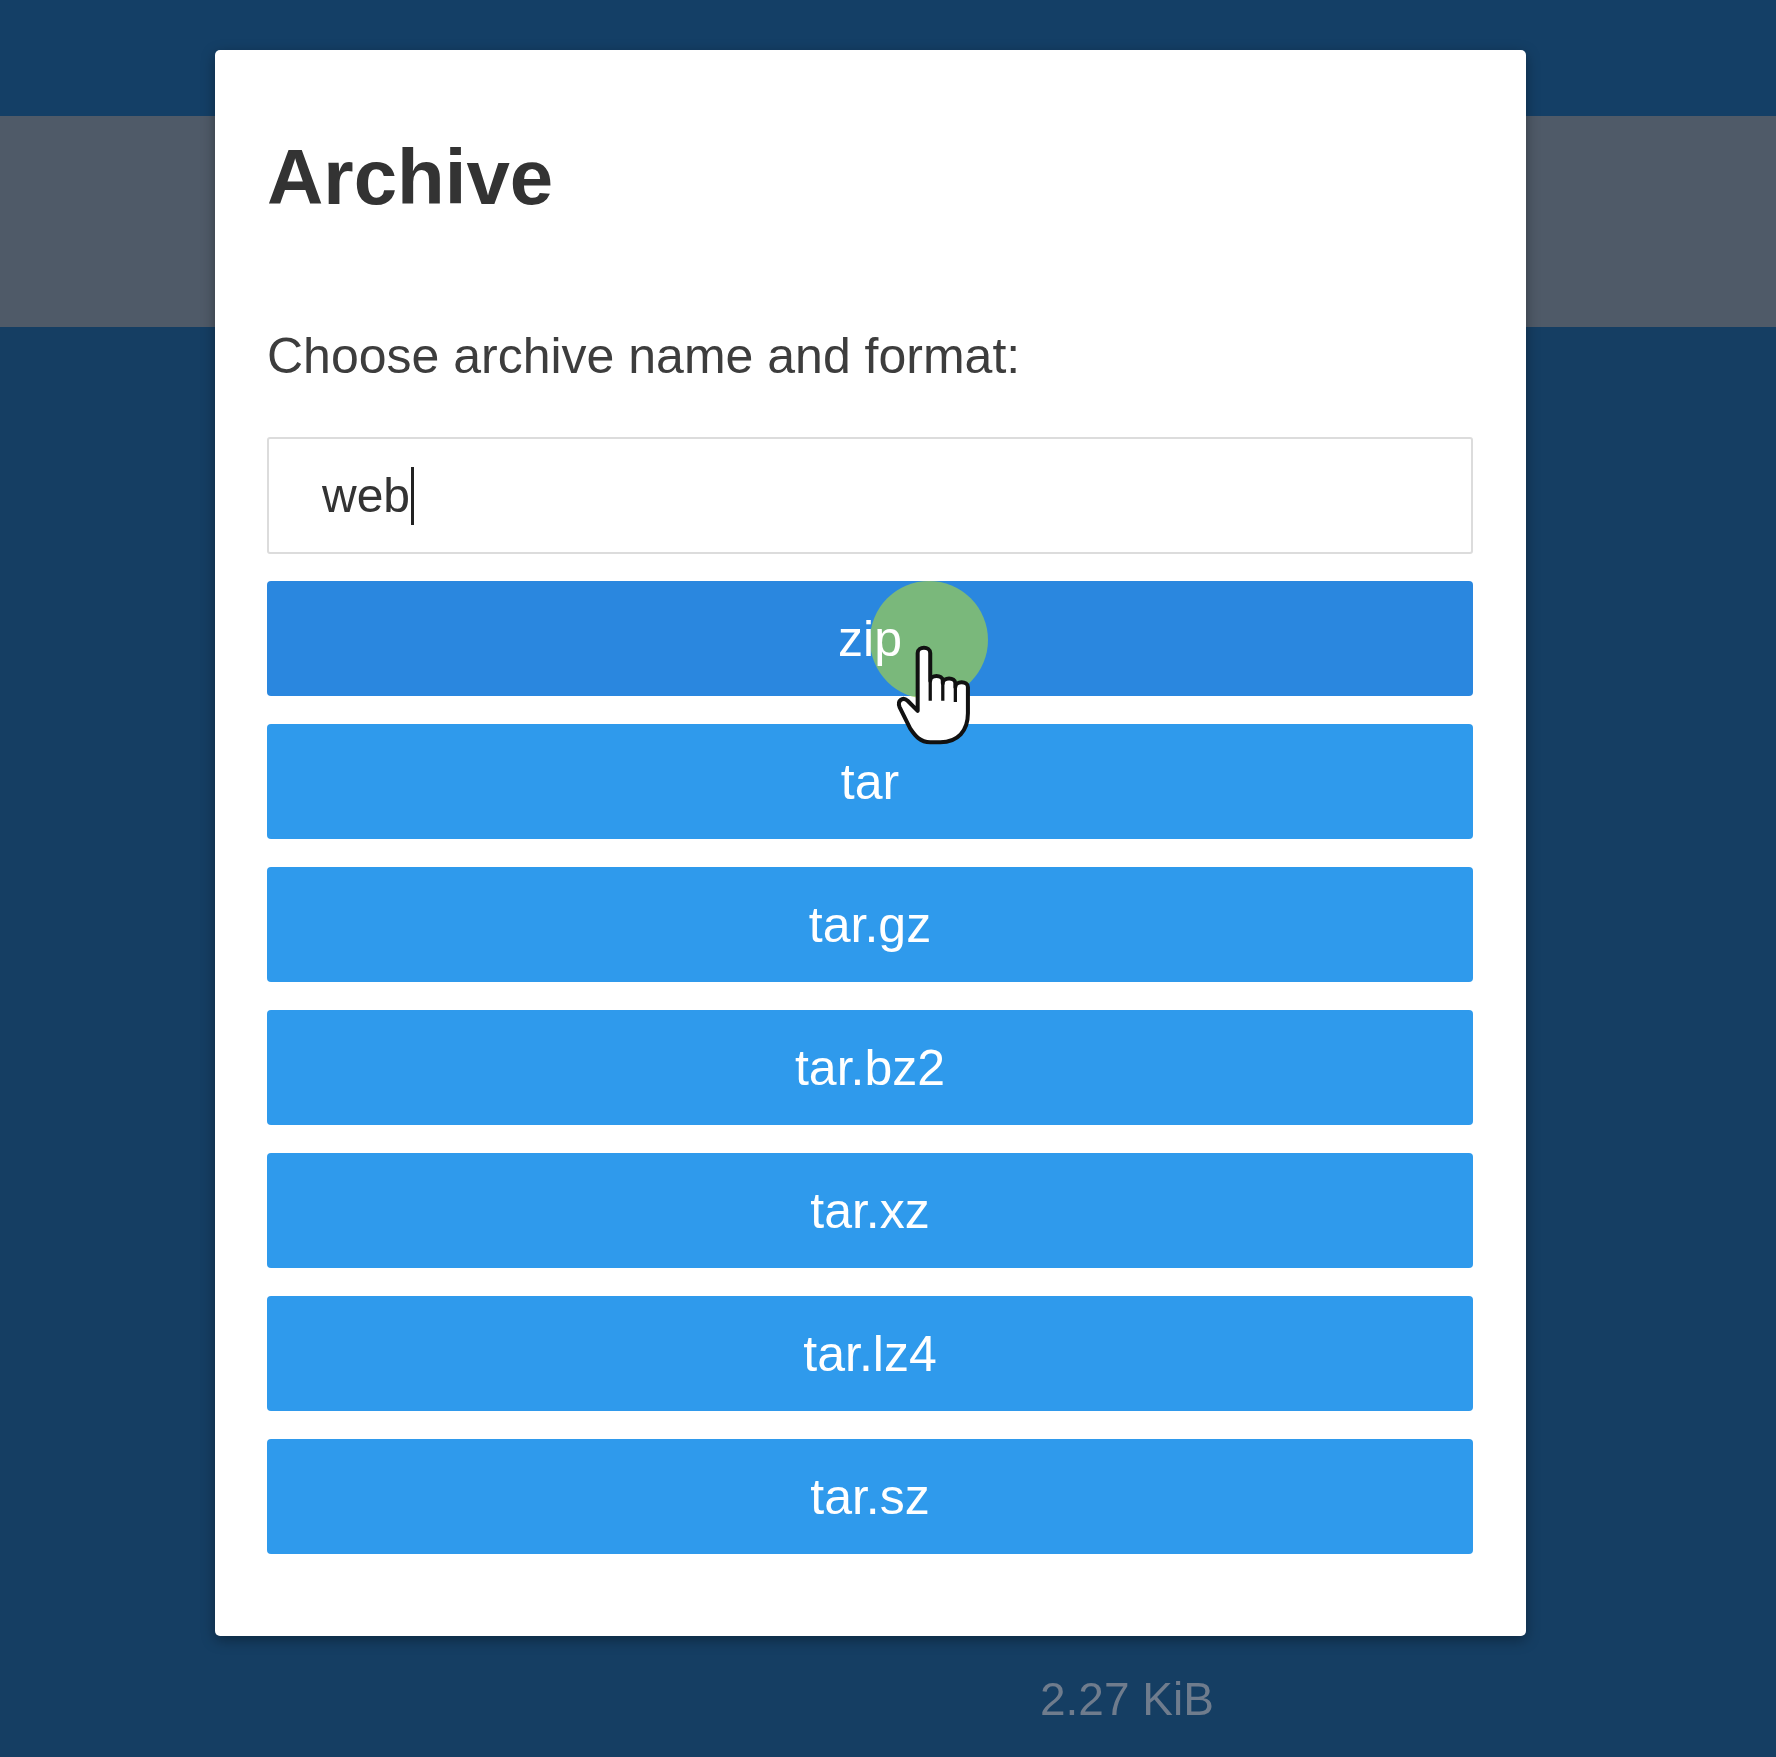  What do you see at coordinates (410, 177) in the screenshot?
I see `dialog-title: Archive` at bounding box center [410, 177].